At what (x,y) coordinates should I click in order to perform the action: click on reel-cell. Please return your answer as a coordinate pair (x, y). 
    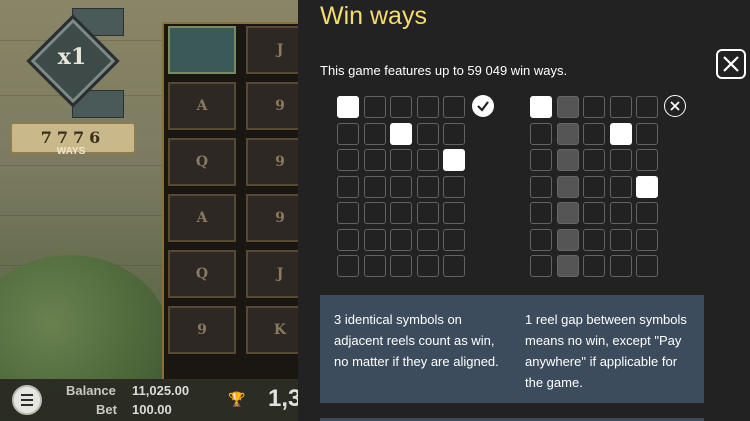
    Looking at the image, I should click on (202, 50).